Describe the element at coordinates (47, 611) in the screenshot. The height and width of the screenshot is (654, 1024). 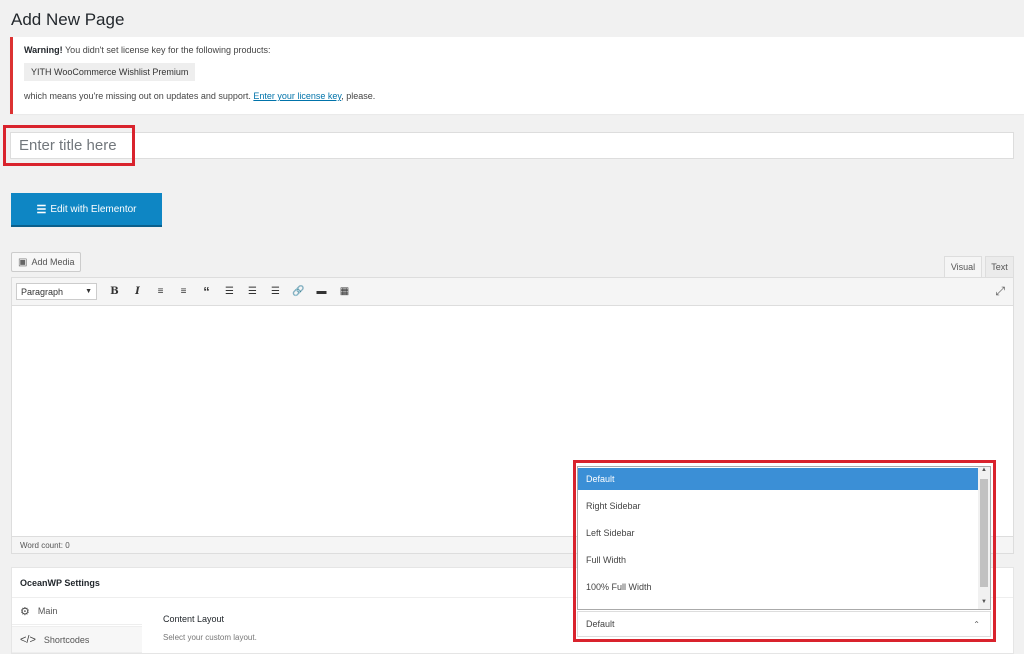
I see `oceanwp-tab-main-label: Main` at that location.